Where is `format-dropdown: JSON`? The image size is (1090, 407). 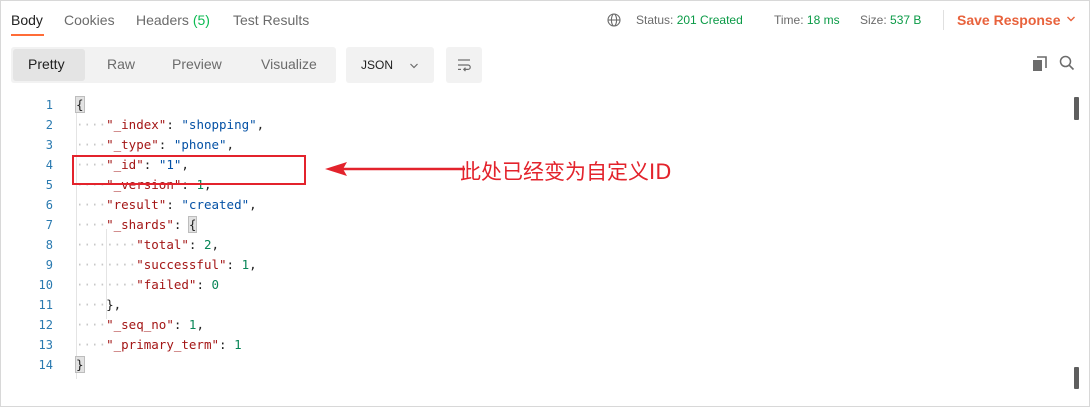 format-dropdown: JSON is located at coordinates (390, 65).